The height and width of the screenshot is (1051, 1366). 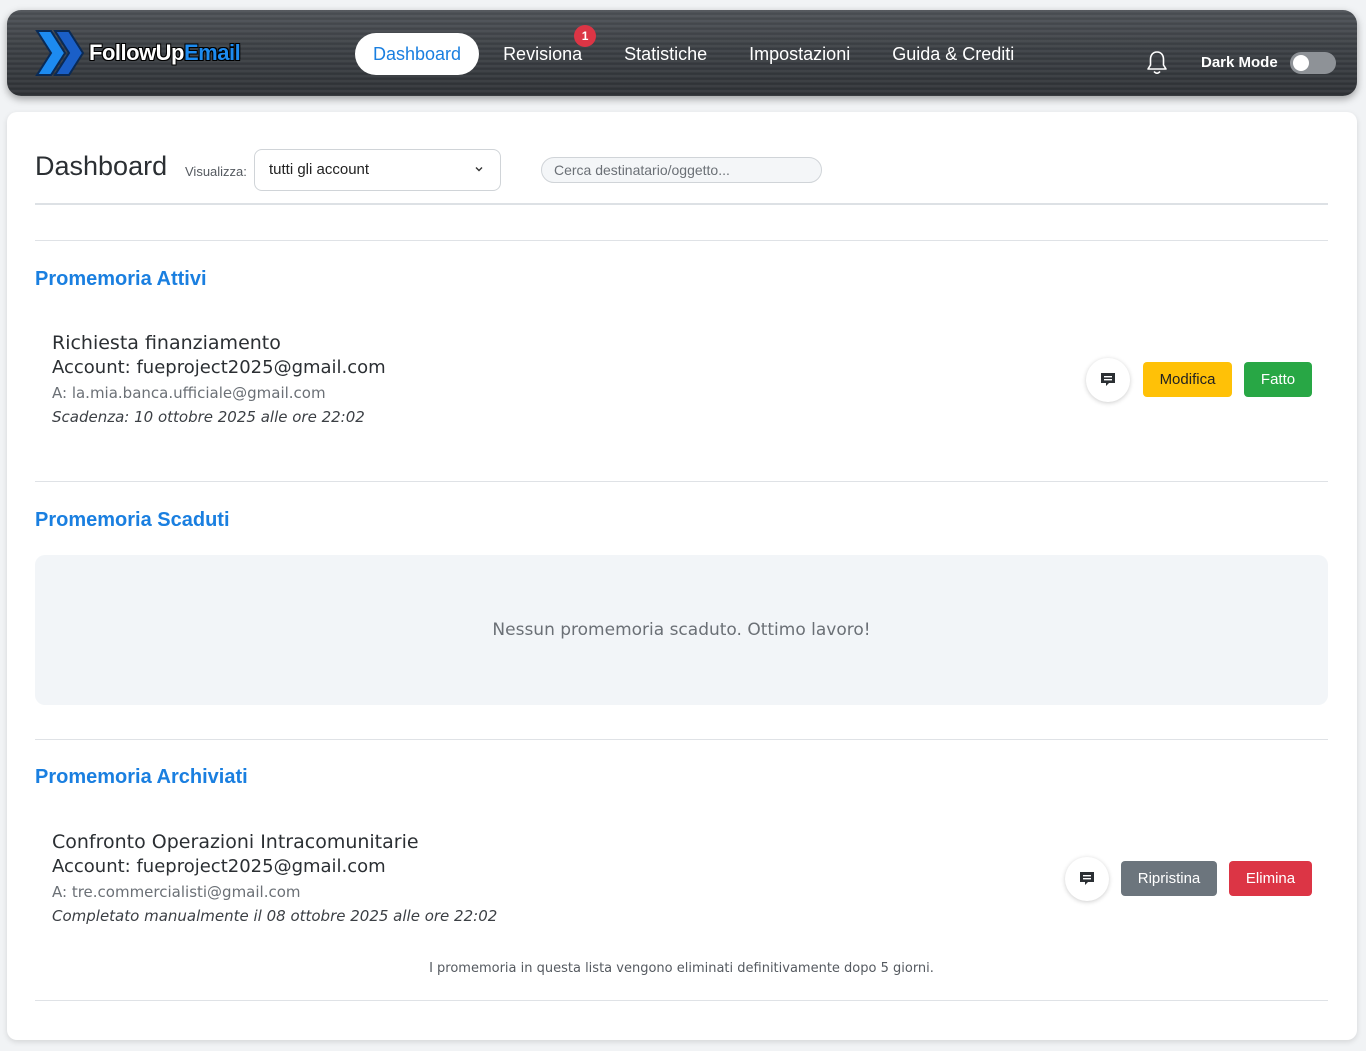 I want to click on delete-button: Elimina, so click(x=1270, y=878).